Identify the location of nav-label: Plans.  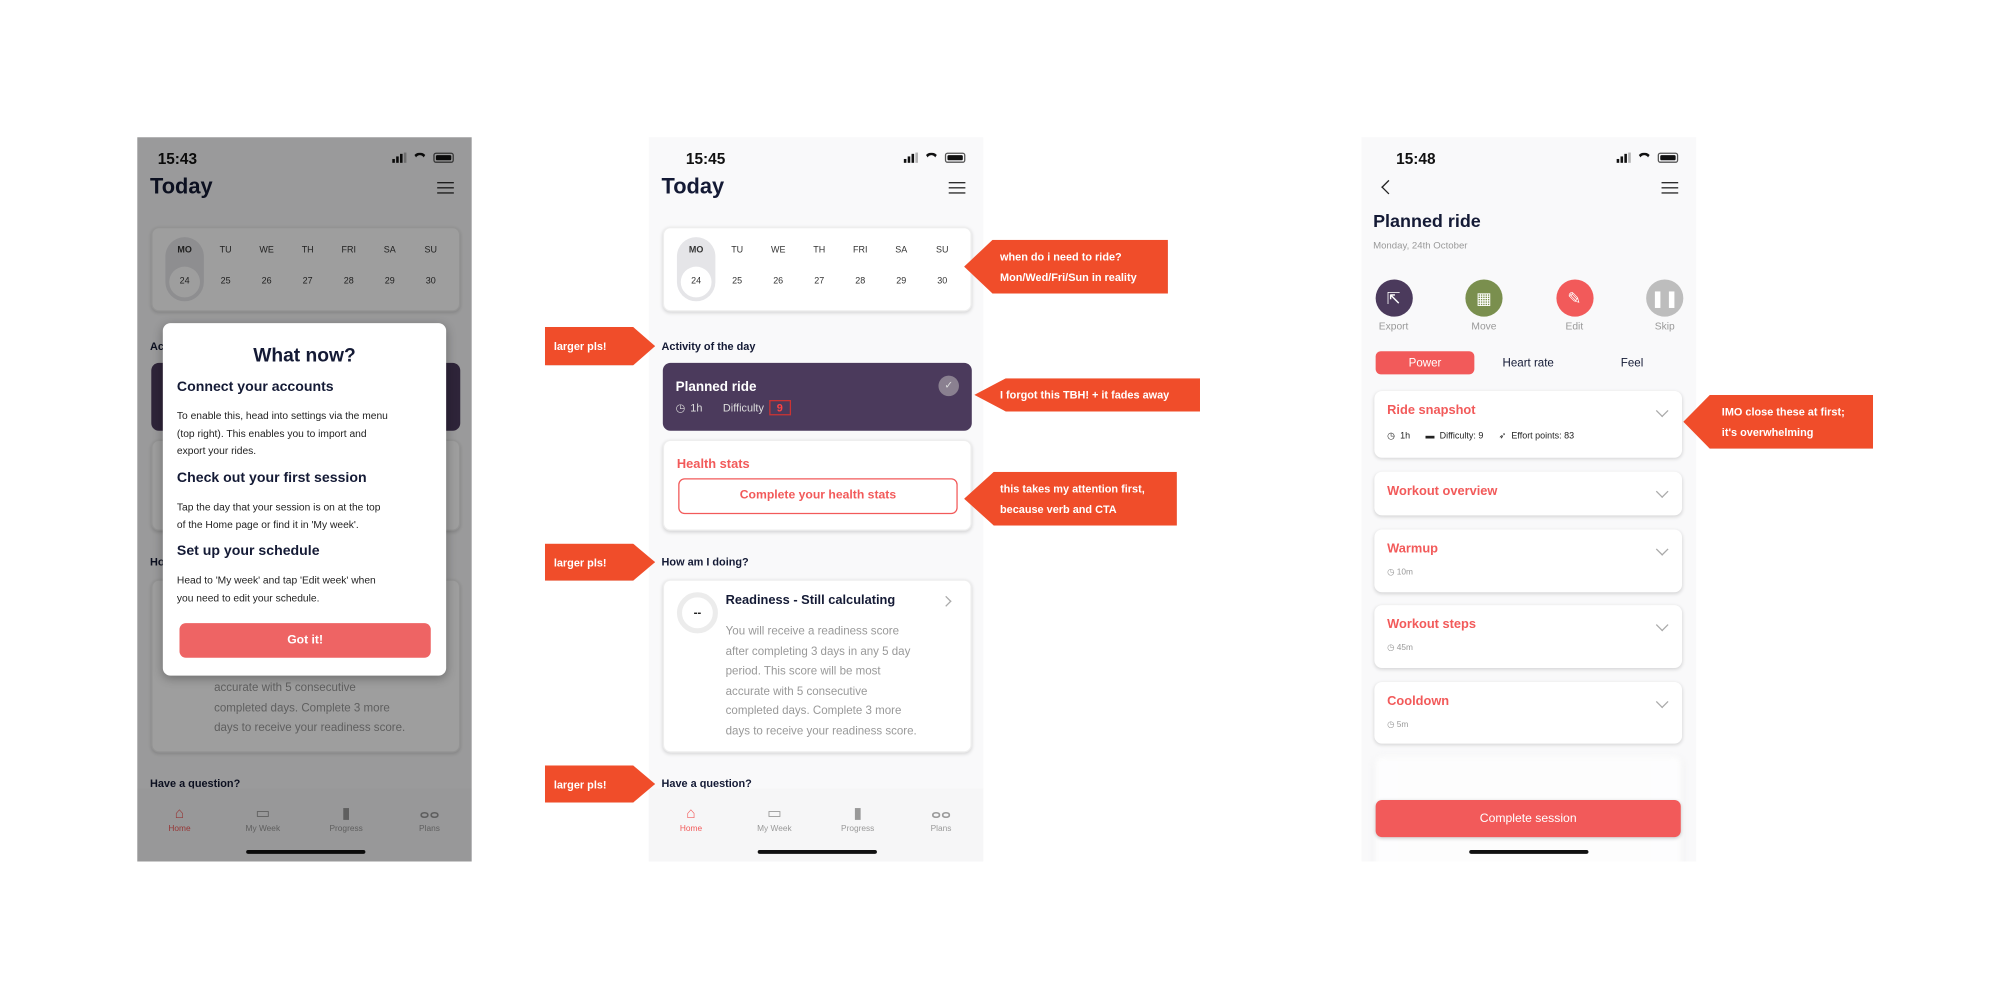
(941, 829).